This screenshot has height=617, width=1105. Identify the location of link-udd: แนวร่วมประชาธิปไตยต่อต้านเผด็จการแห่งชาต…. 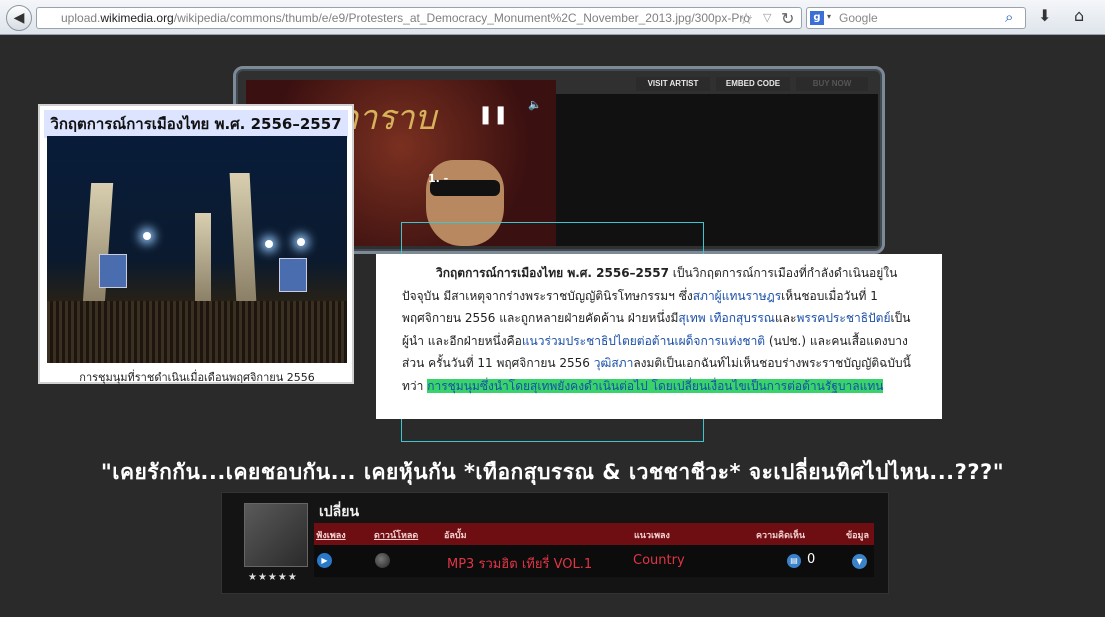
(643, 341).